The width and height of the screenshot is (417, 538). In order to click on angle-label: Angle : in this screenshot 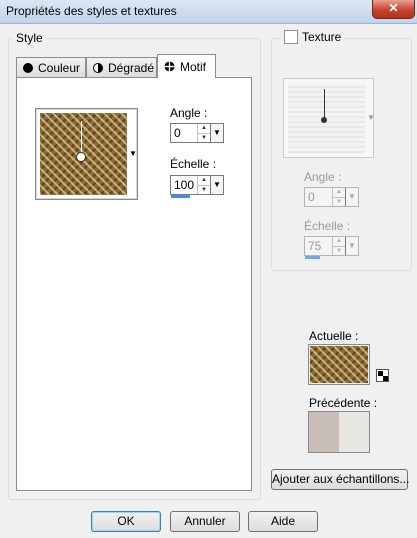, I will do `click(189, 113)`.